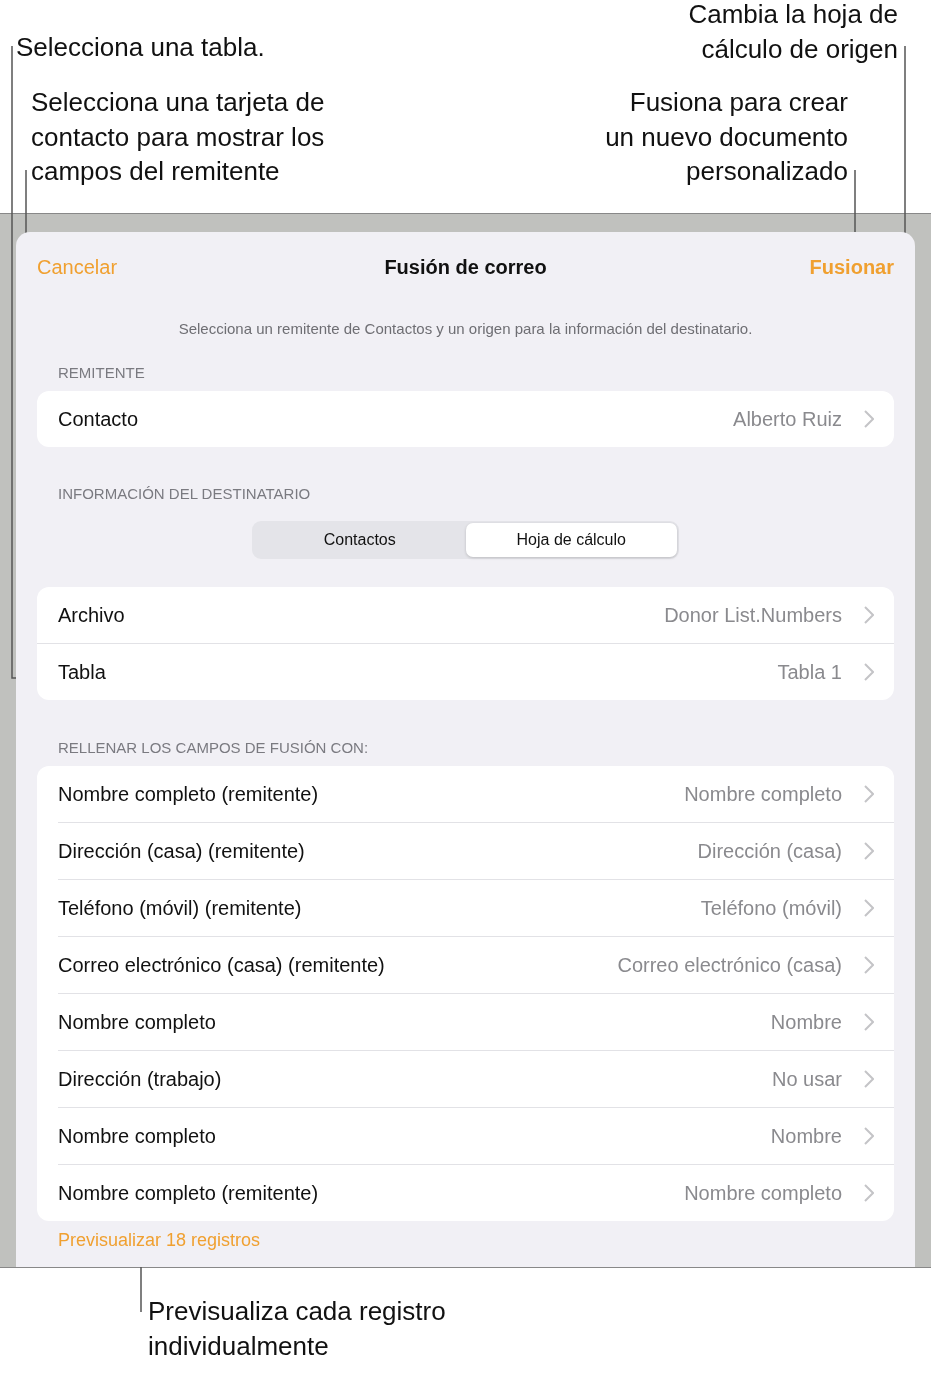  What do you see at coordinates (140, 1079) in the screenshot?
I see `row-label: Dirección (trabajo)` at bounding box center [140, 1079].